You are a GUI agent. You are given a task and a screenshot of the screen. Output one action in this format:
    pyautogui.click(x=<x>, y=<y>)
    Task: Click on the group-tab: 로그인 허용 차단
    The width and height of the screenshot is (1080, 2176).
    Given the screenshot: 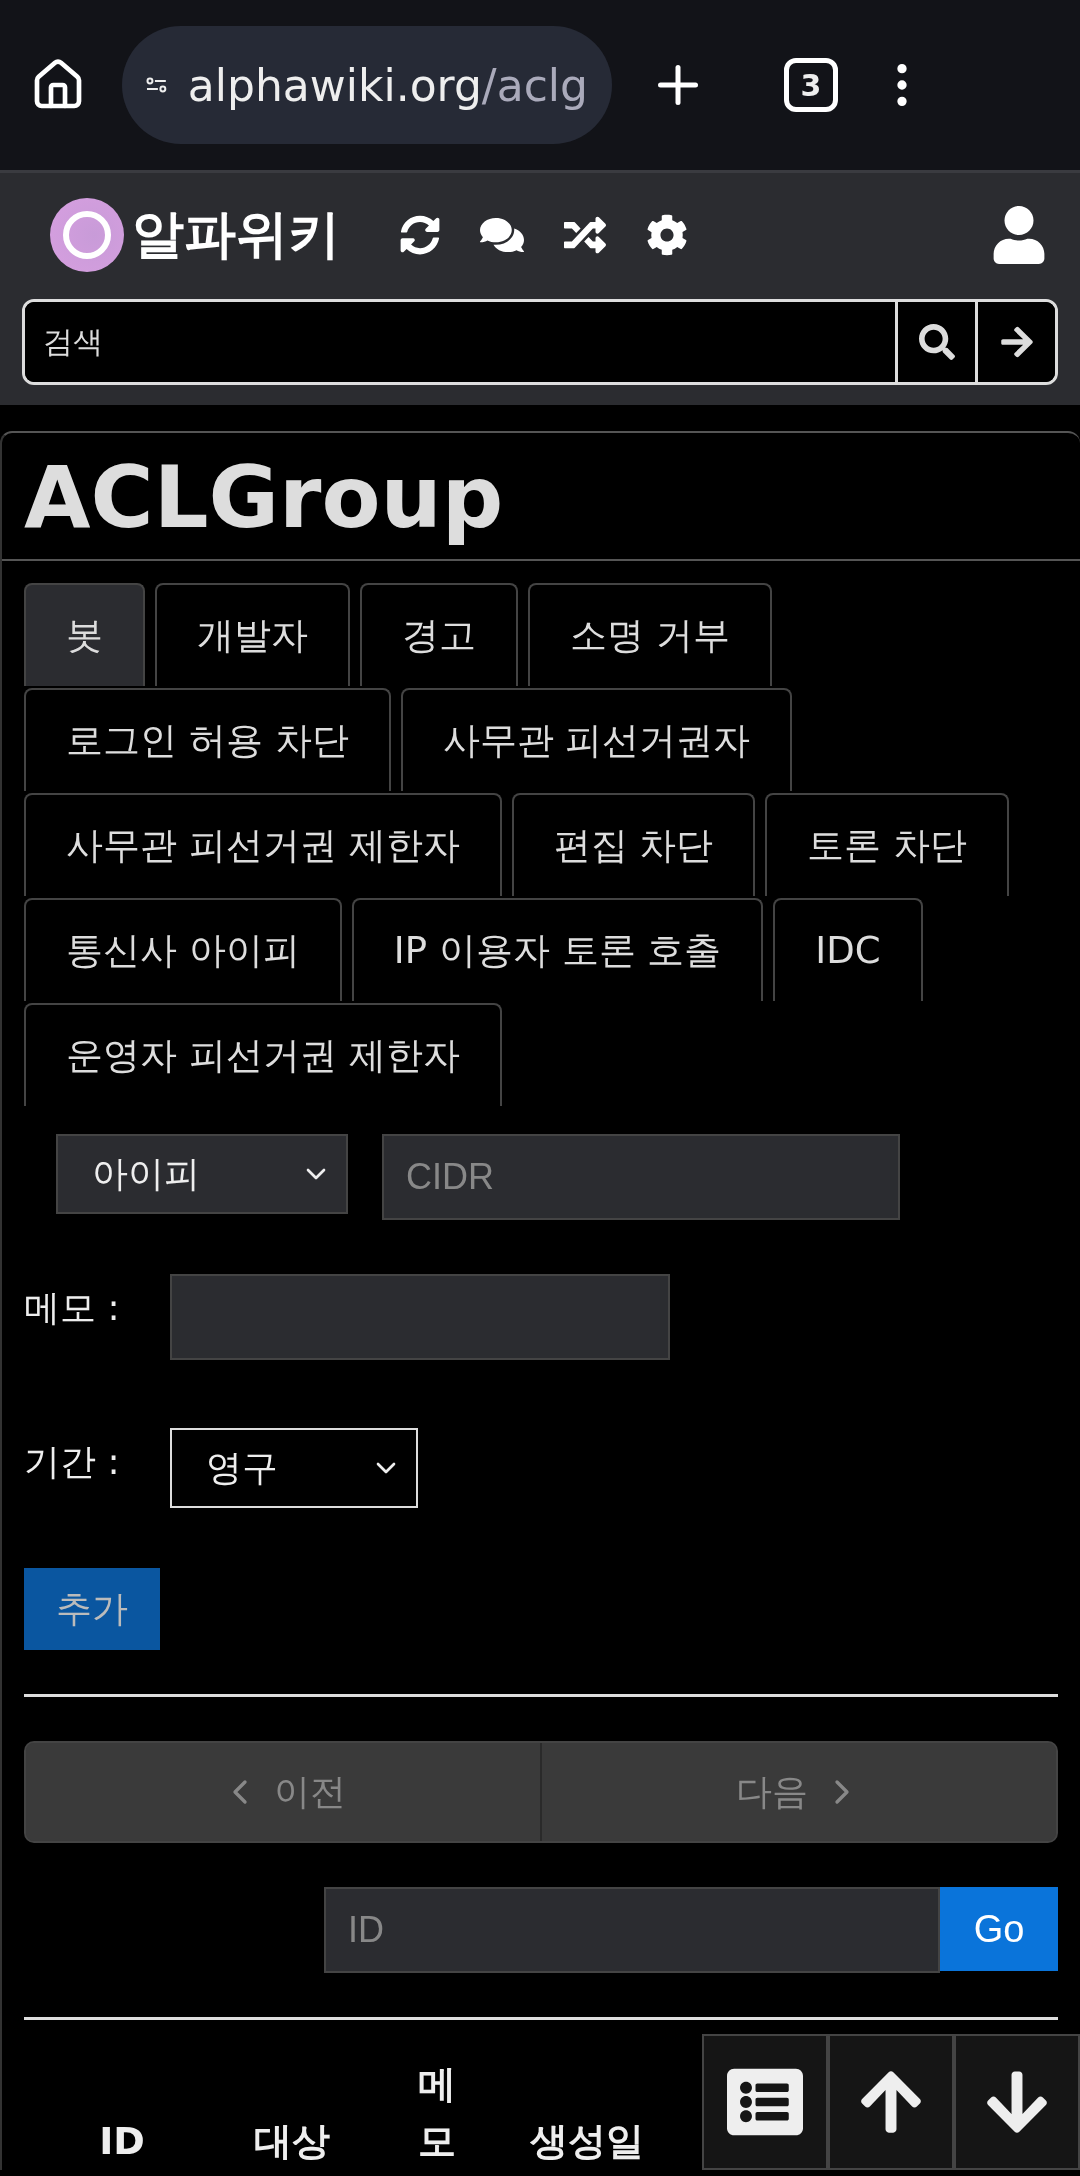 What is the action you would take?
    pyautogui.click(x=207, y=739)
    